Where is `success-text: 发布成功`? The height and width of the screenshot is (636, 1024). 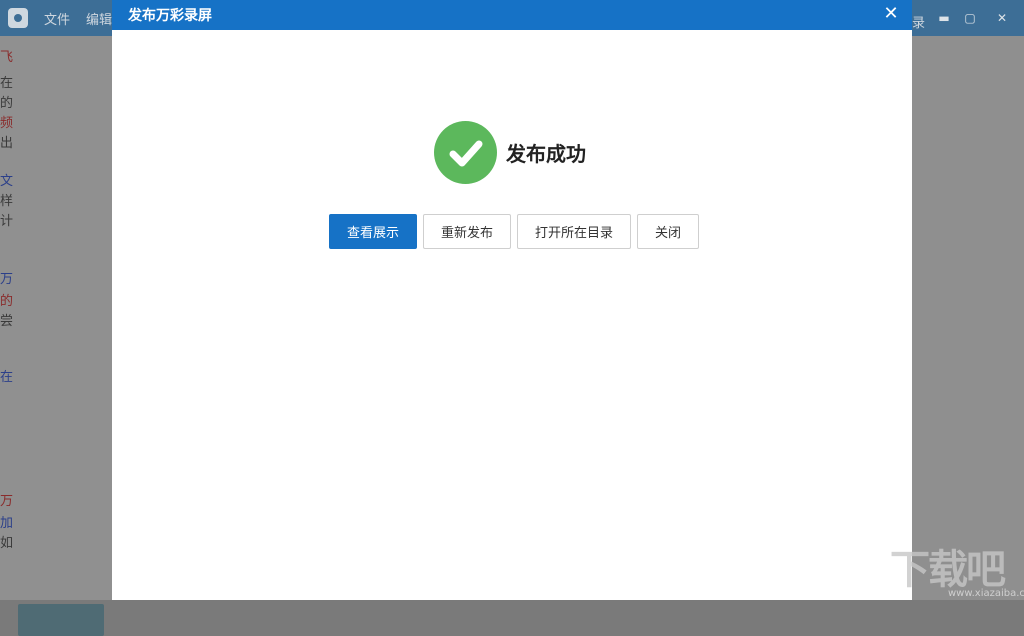 success-text: 发布成功 is located at coordinates (546, 154).